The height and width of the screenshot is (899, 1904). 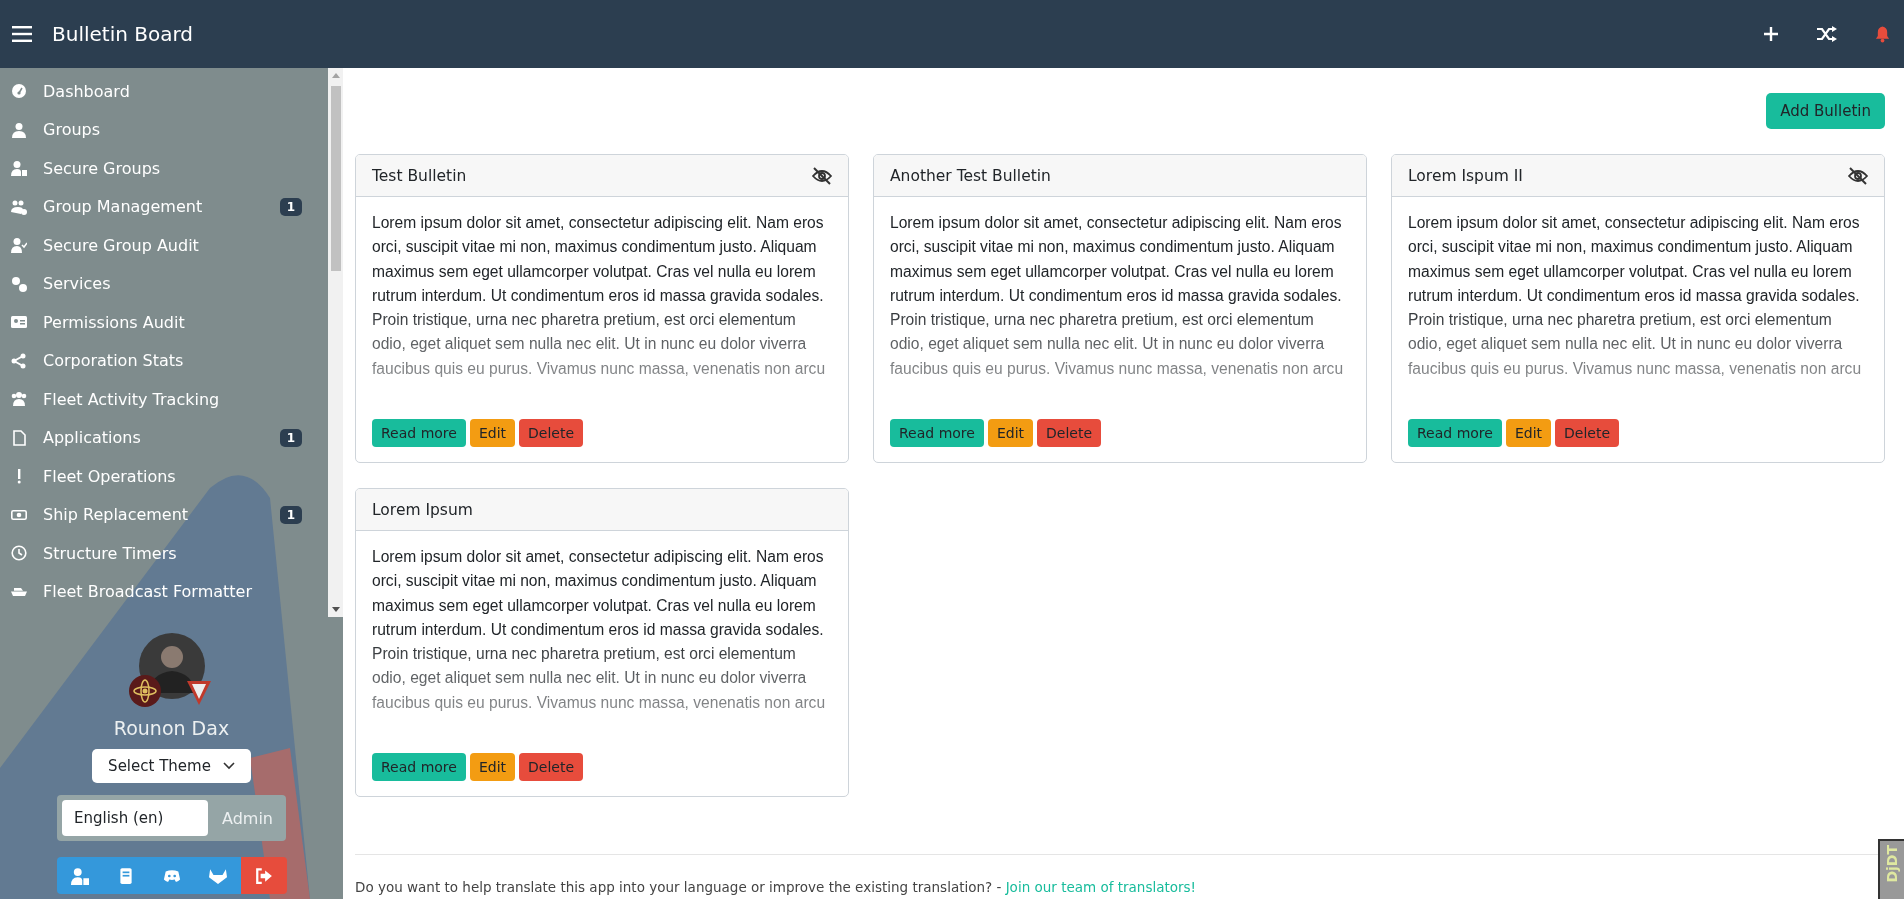 I want to click on user-name: Rounon Dax, so click(x=171, y=728).